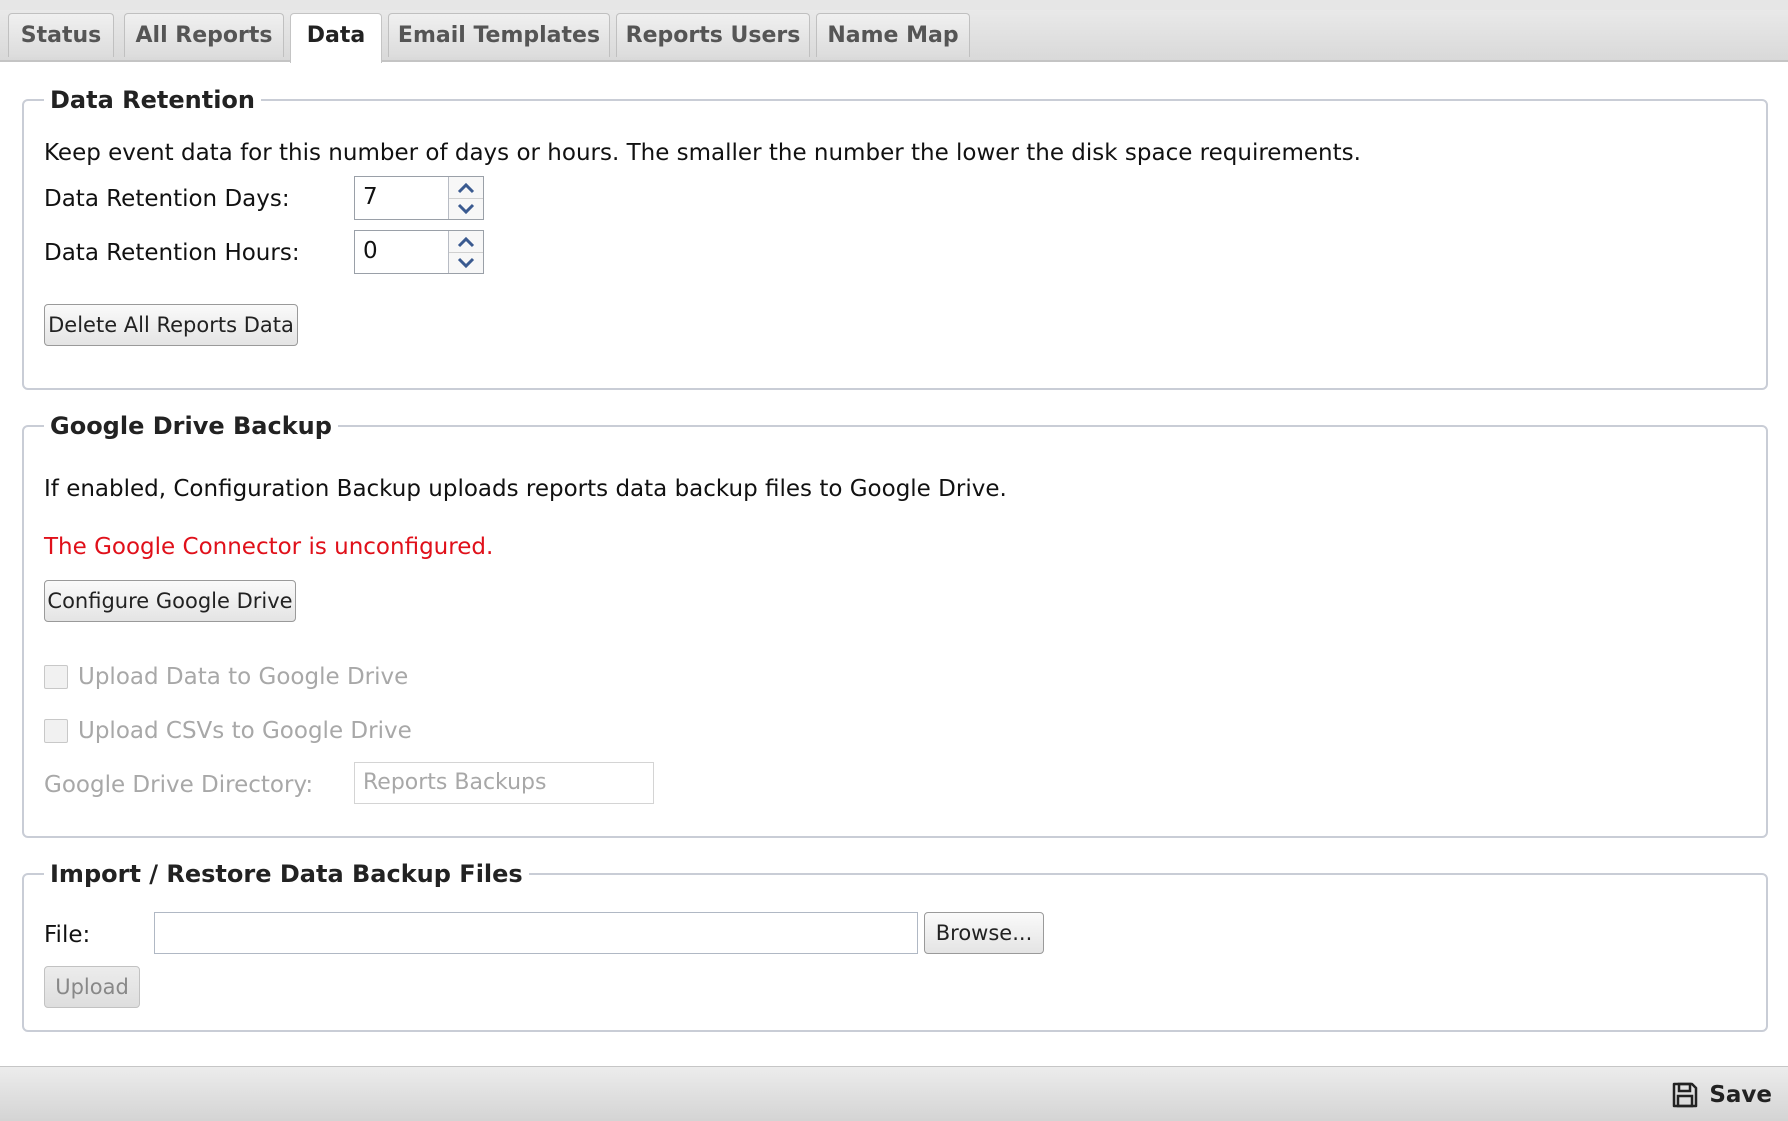 The height and width of the screenshot is (1121, 1788). I want to click on upload-csvs-label: Upload CSVs to Google Drive, so click(245, 731).